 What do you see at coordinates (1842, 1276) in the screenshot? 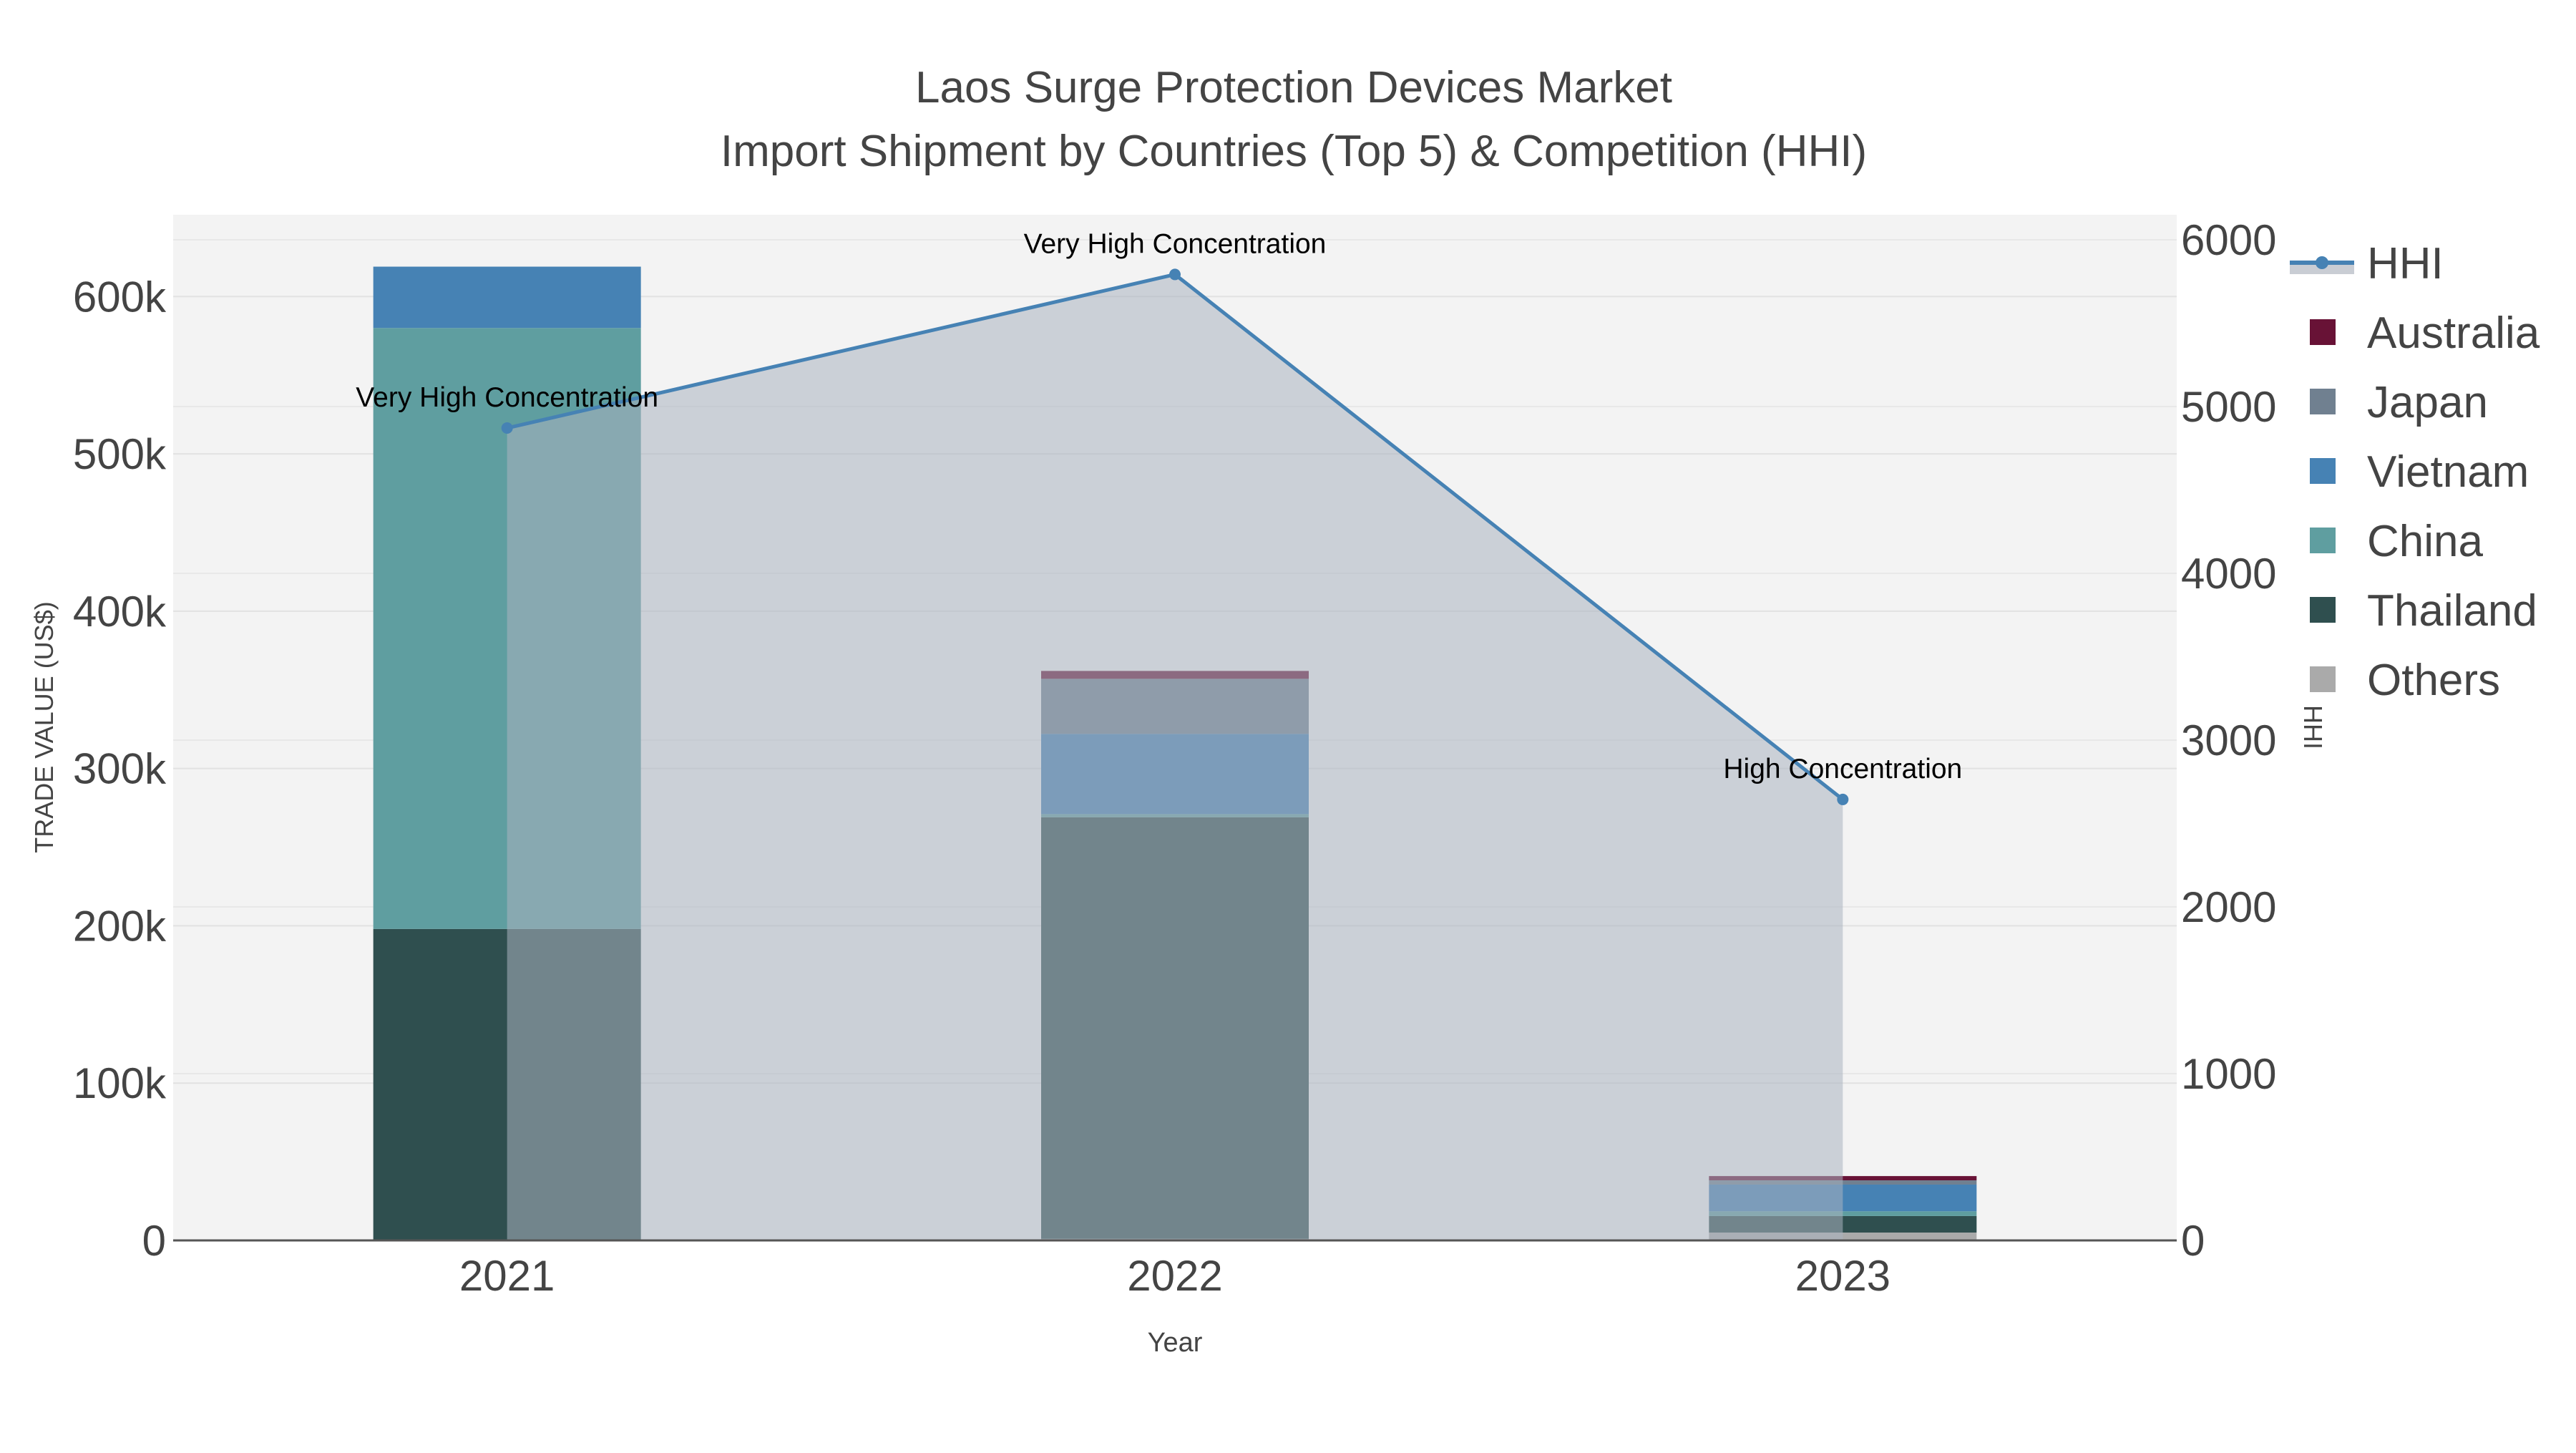
I see `x-tick-label: 2023` at bounding box center [1842, 1276].